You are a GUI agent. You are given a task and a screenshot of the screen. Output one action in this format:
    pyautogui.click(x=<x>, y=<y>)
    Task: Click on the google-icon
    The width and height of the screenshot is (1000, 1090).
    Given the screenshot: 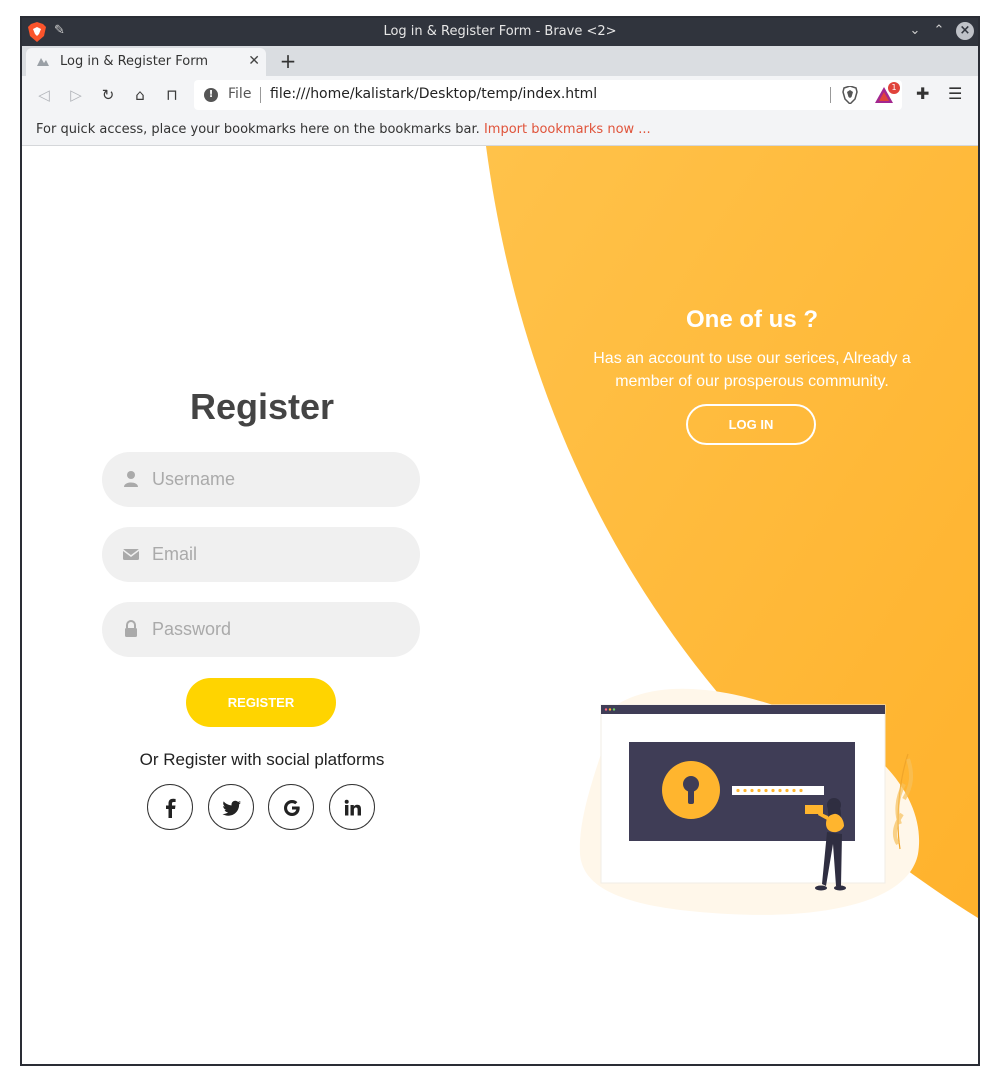 What is the action you would take?
    pyautogui.click(x=292, y=808)
    